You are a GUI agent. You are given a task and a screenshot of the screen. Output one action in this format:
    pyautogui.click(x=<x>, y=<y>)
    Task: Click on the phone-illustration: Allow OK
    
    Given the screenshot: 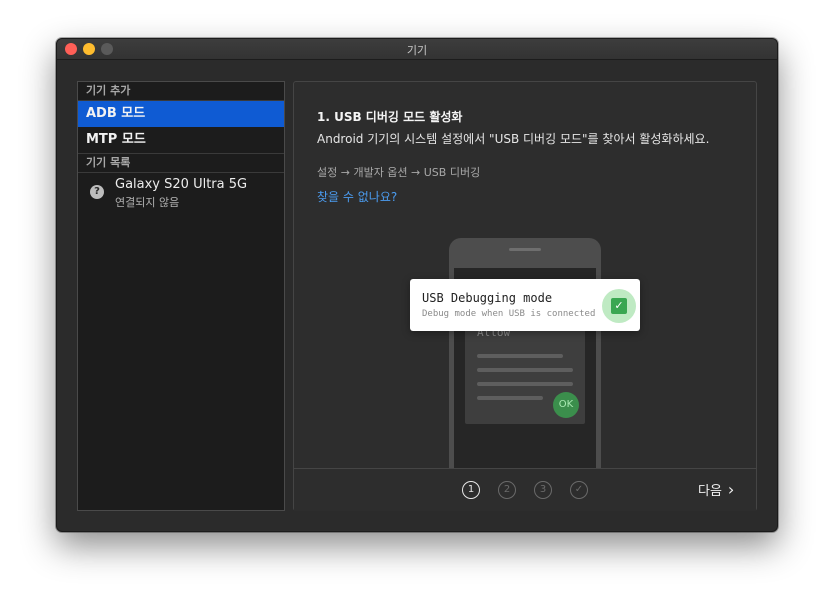 What is the action you would take?
    pyautogui.click(x=525, y=358)
    